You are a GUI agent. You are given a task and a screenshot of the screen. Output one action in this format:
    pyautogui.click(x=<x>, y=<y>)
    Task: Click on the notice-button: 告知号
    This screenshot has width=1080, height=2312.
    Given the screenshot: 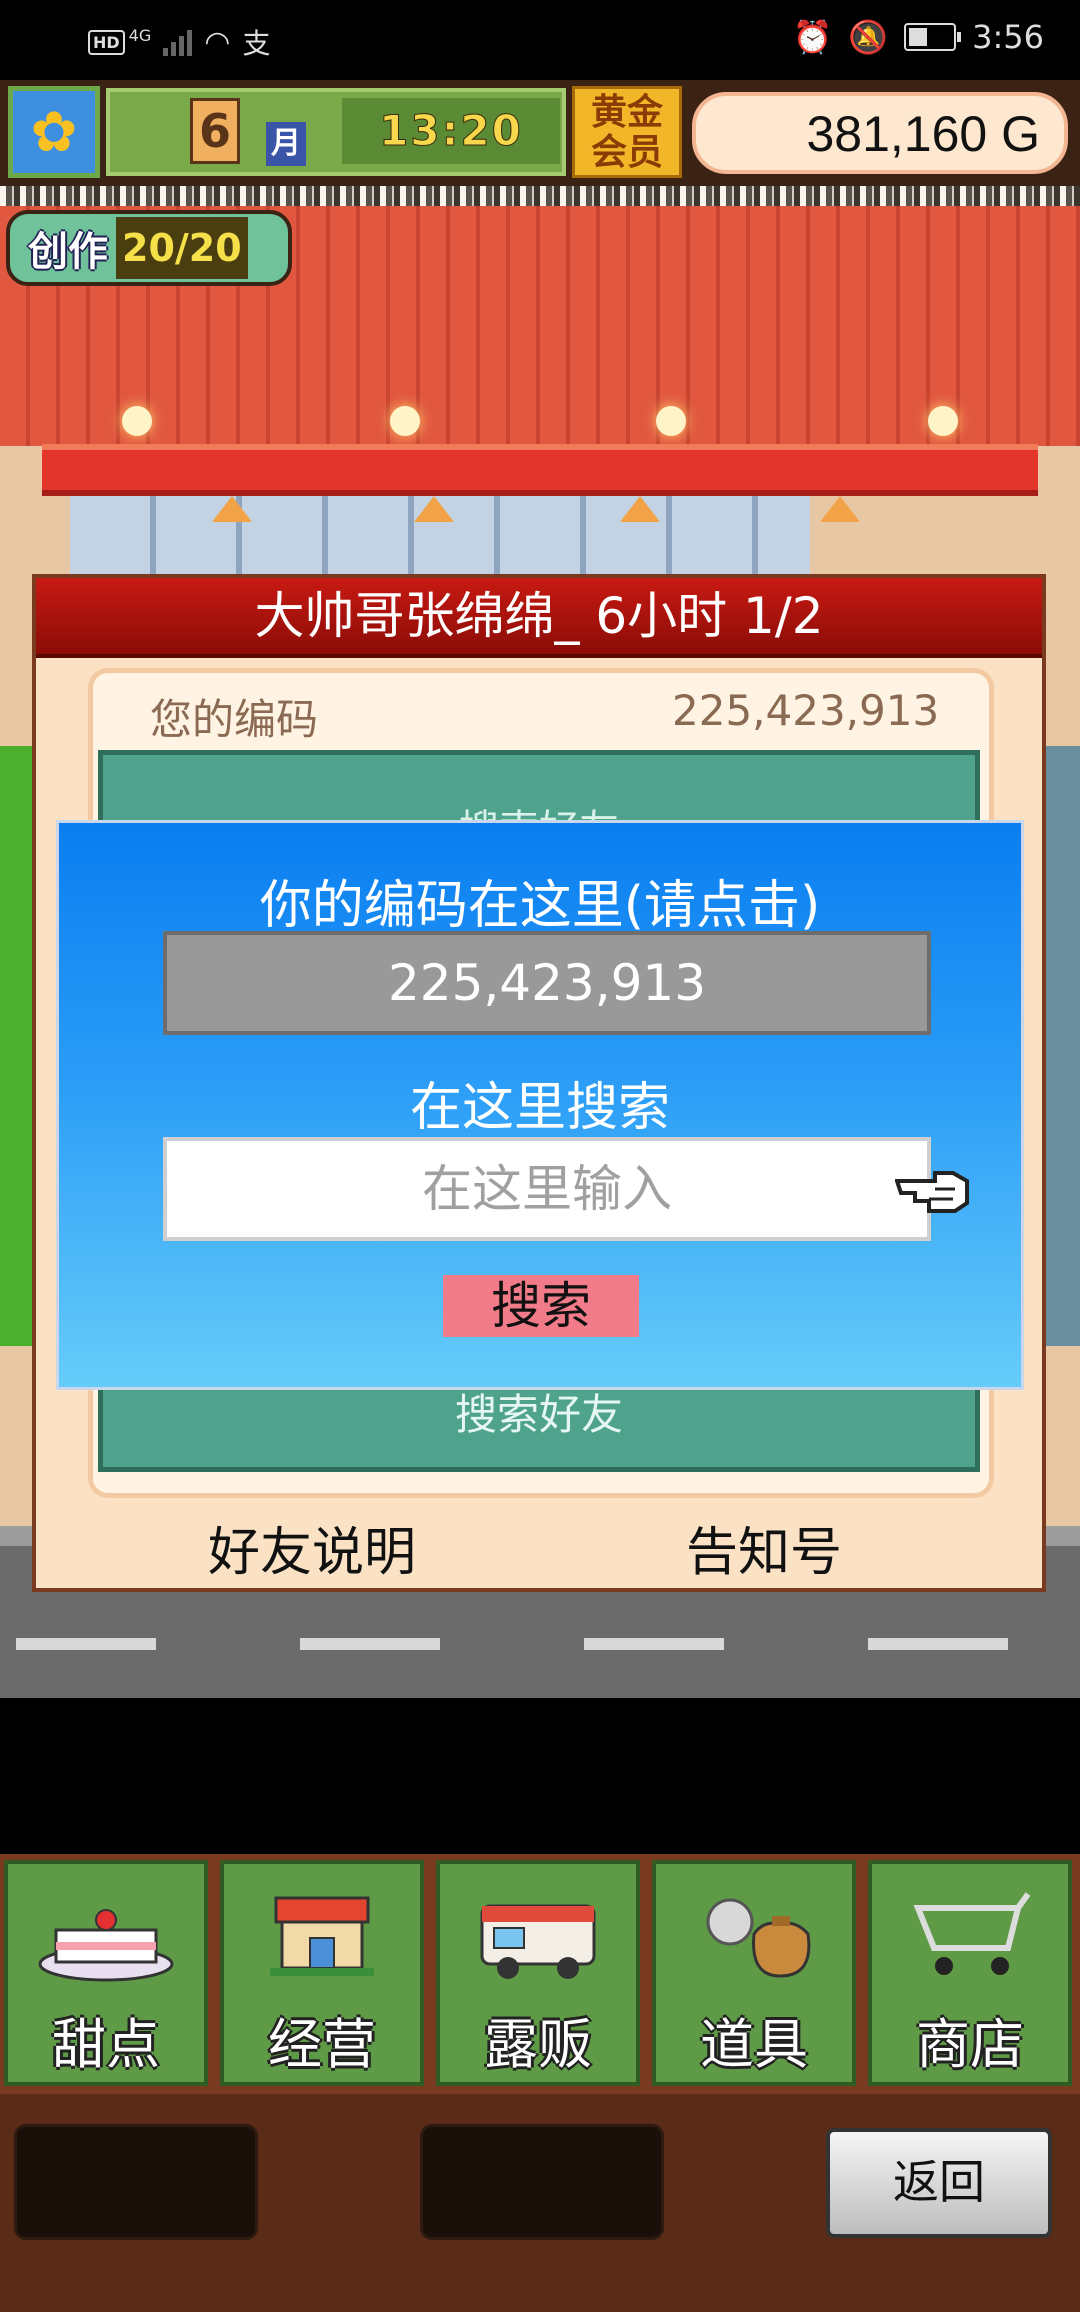 What is the action you would take?
    pyautogui.click(x=764, y=1547)
    